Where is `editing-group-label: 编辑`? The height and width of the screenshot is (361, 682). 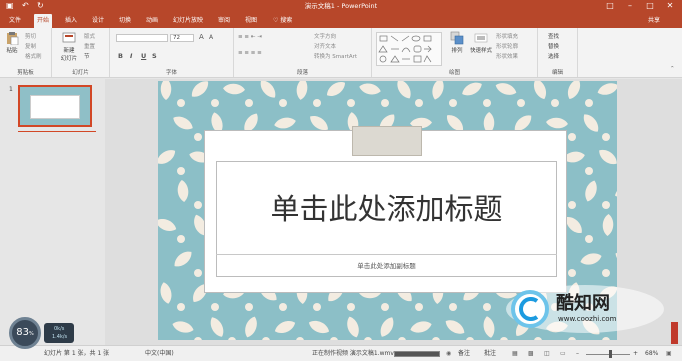
editing-group-label: 编辑 is located at coordinates (557, 73).